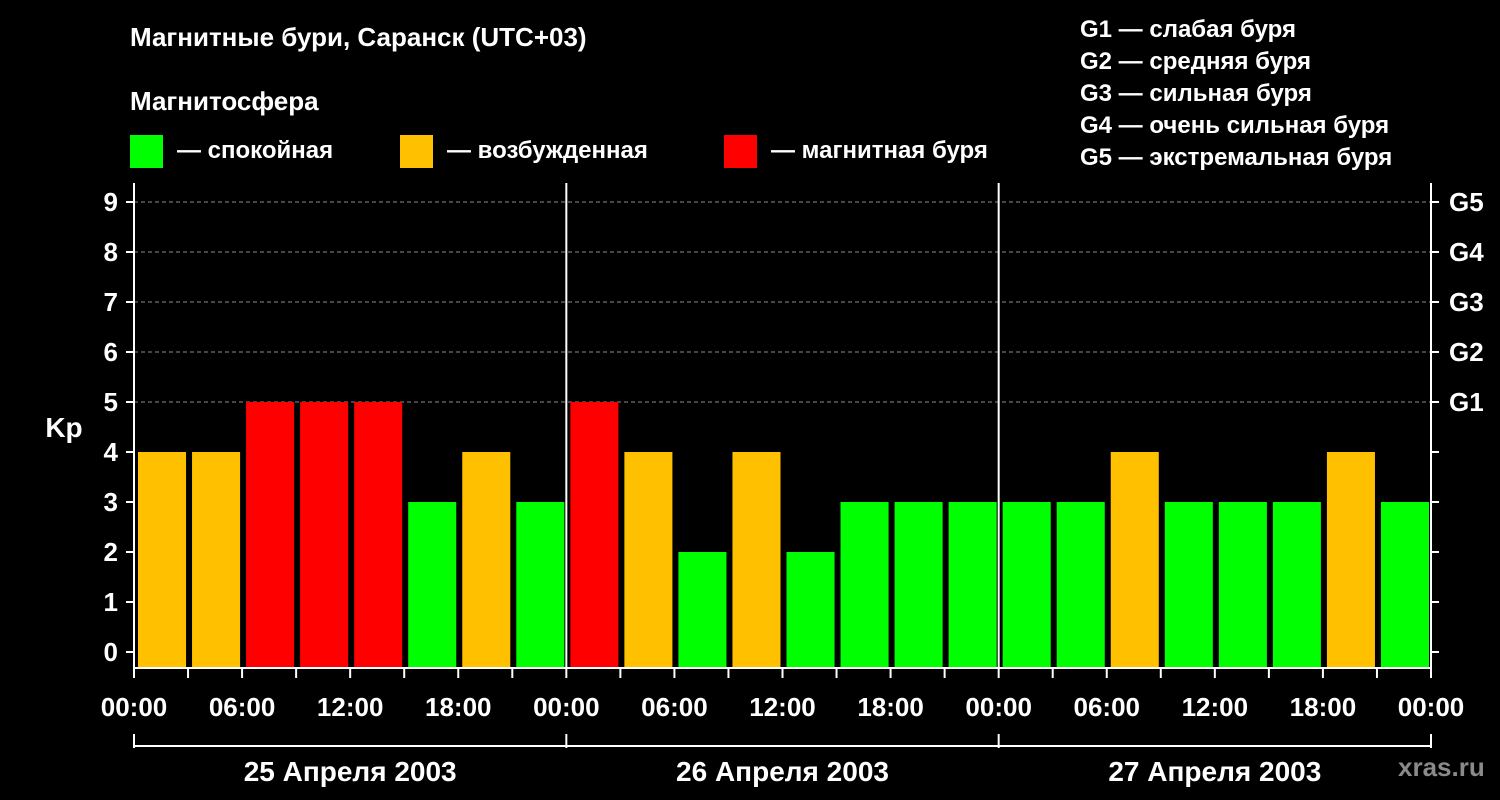 This screenshot has width=1500, height=800. I want to click on y-tick-label: 3, so click(111, 502).